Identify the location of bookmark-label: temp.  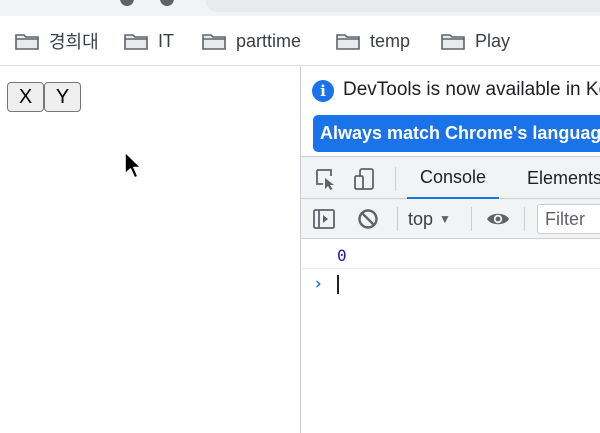
(390, 40).